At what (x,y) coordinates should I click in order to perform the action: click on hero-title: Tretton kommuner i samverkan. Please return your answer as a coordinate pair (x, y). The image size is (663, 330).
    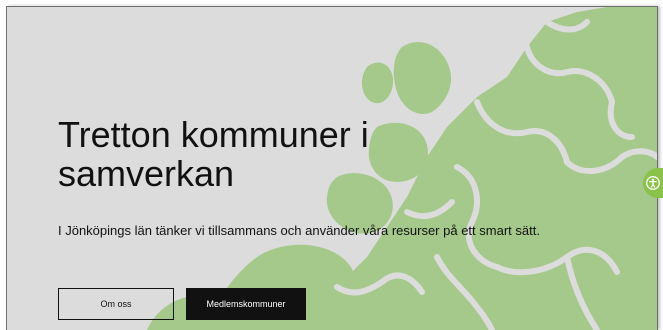
    Looking at the image, I should click on (213, 154).